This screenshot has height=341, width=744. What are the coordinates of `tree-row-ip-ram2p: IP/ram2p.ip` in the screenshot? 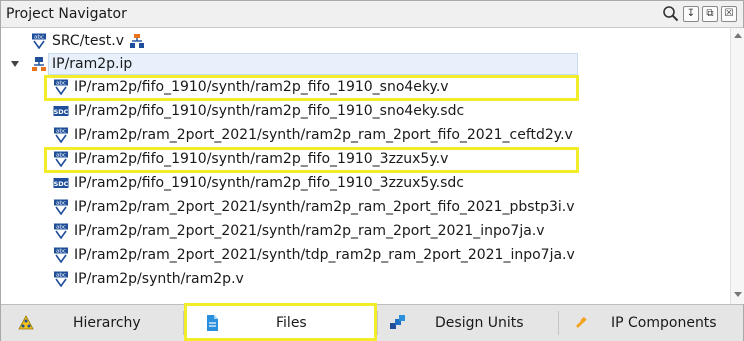 It's located at (81, 64).